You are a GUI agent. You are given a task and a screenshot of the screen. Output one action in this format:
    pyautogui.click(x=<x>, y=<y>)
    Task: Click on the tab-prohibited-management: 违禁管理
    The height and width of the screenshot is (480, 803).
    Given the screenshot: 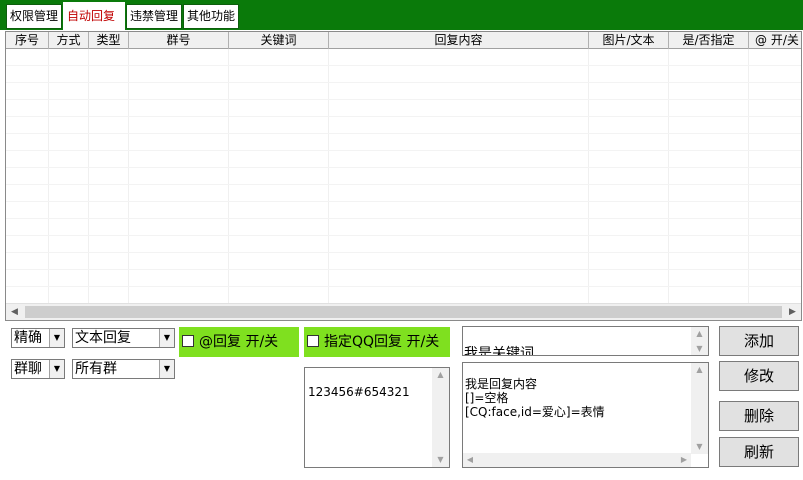 What is the action you would take?
    pyautogui.click(x=154, y=16)
    